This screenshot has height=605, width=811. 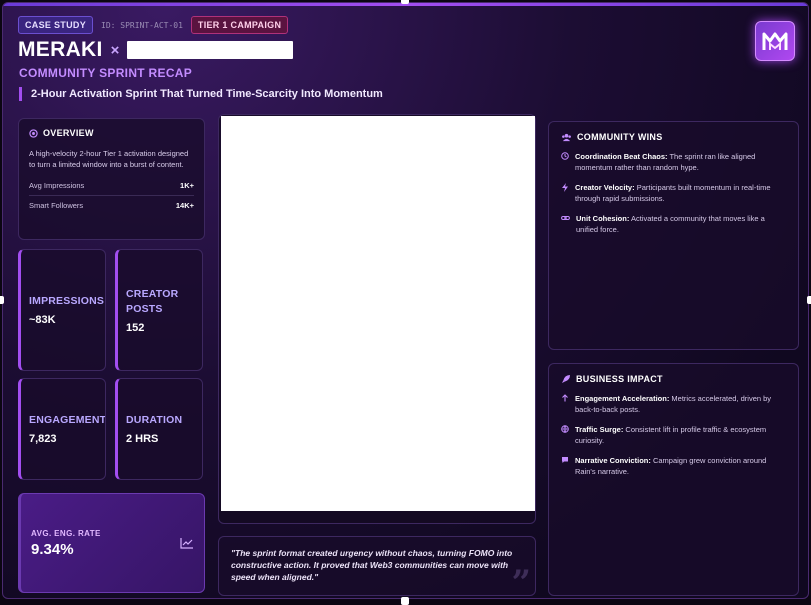 I want to click on metric-impressions: IMPRESSIONS ~83K, so click(x=62, y=310).